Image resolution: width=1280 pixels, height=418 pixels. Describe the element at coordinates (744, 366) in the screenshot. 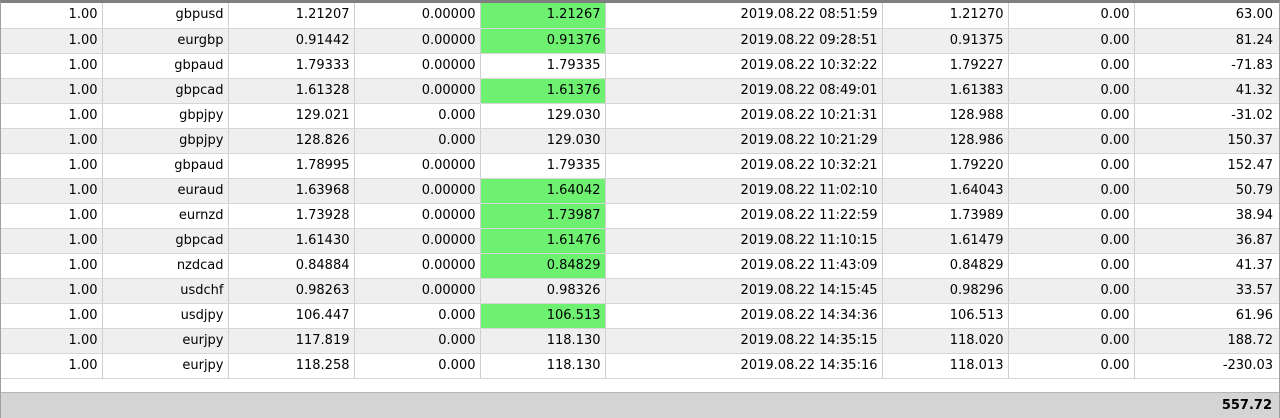

I see `close-time-cell: 2019.08.22 14:35:16` at that location.